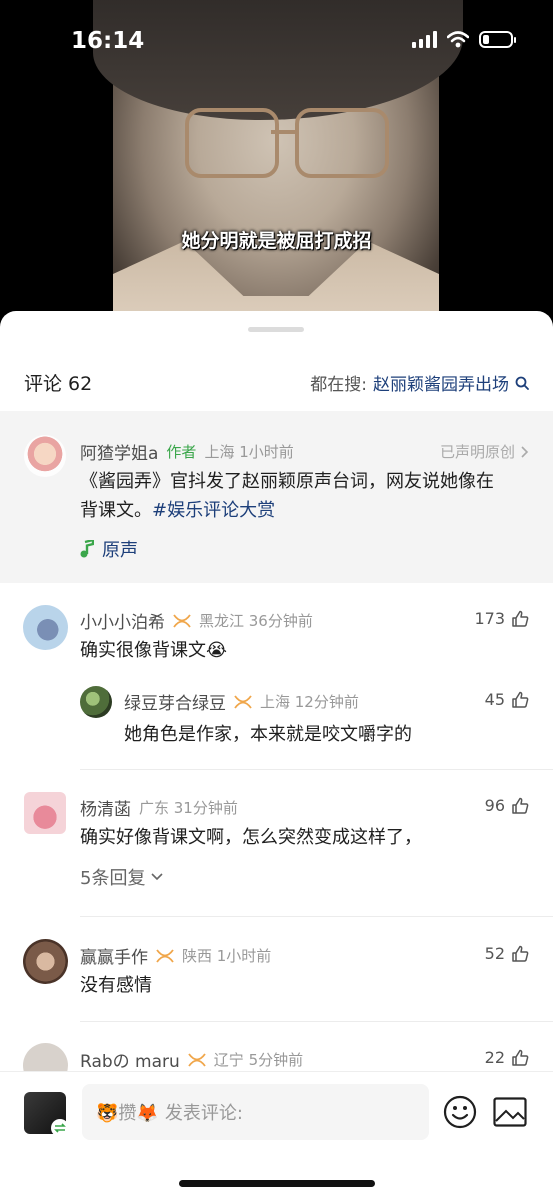 The image size is (553, 1199). I want to click on location-time: 上海 1小时前, so click(249, 452).